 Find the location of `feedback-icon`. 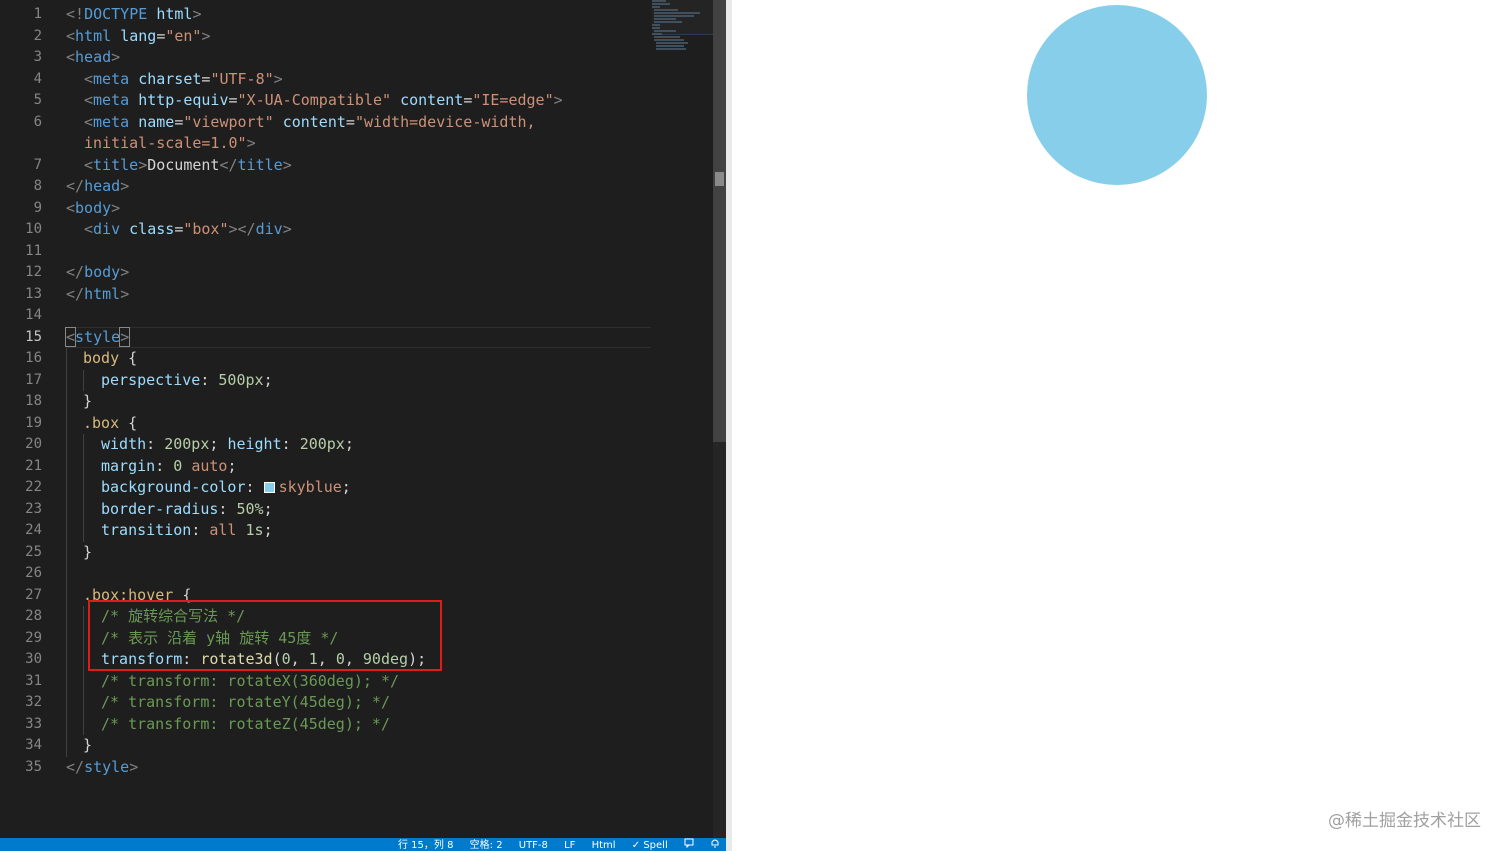

feedback-icon is located at coordinates (689, 844).